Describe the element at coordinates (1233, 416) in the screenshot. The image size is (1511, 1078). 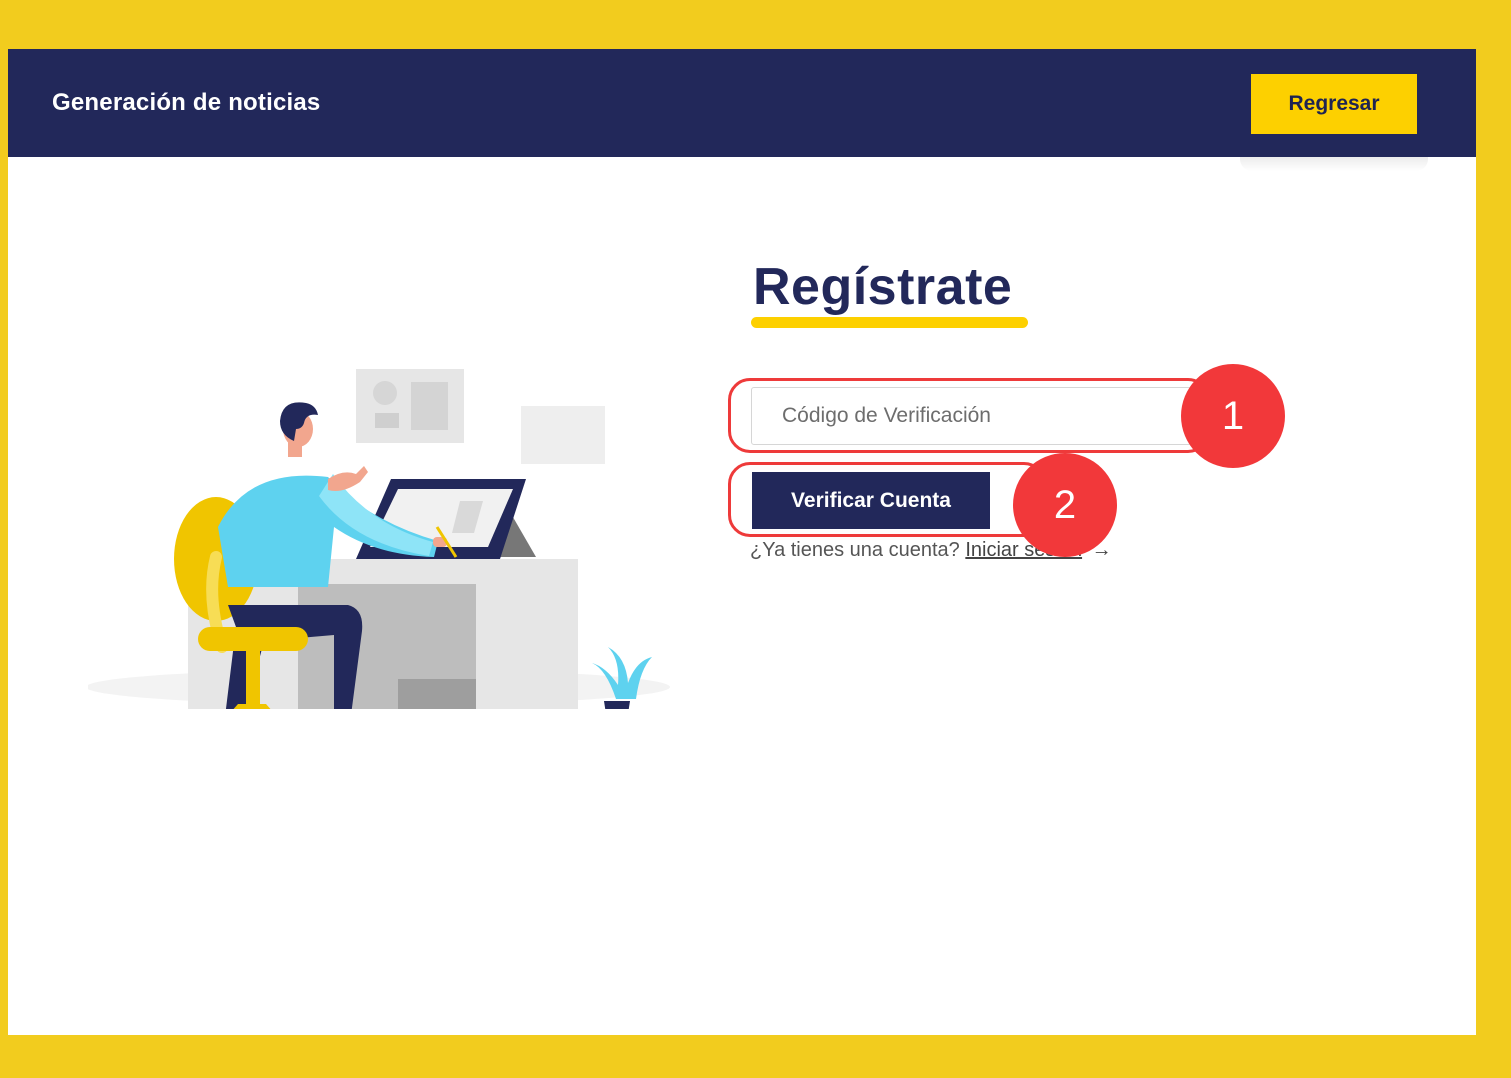
I see `step-marker-1: 1` at that location.